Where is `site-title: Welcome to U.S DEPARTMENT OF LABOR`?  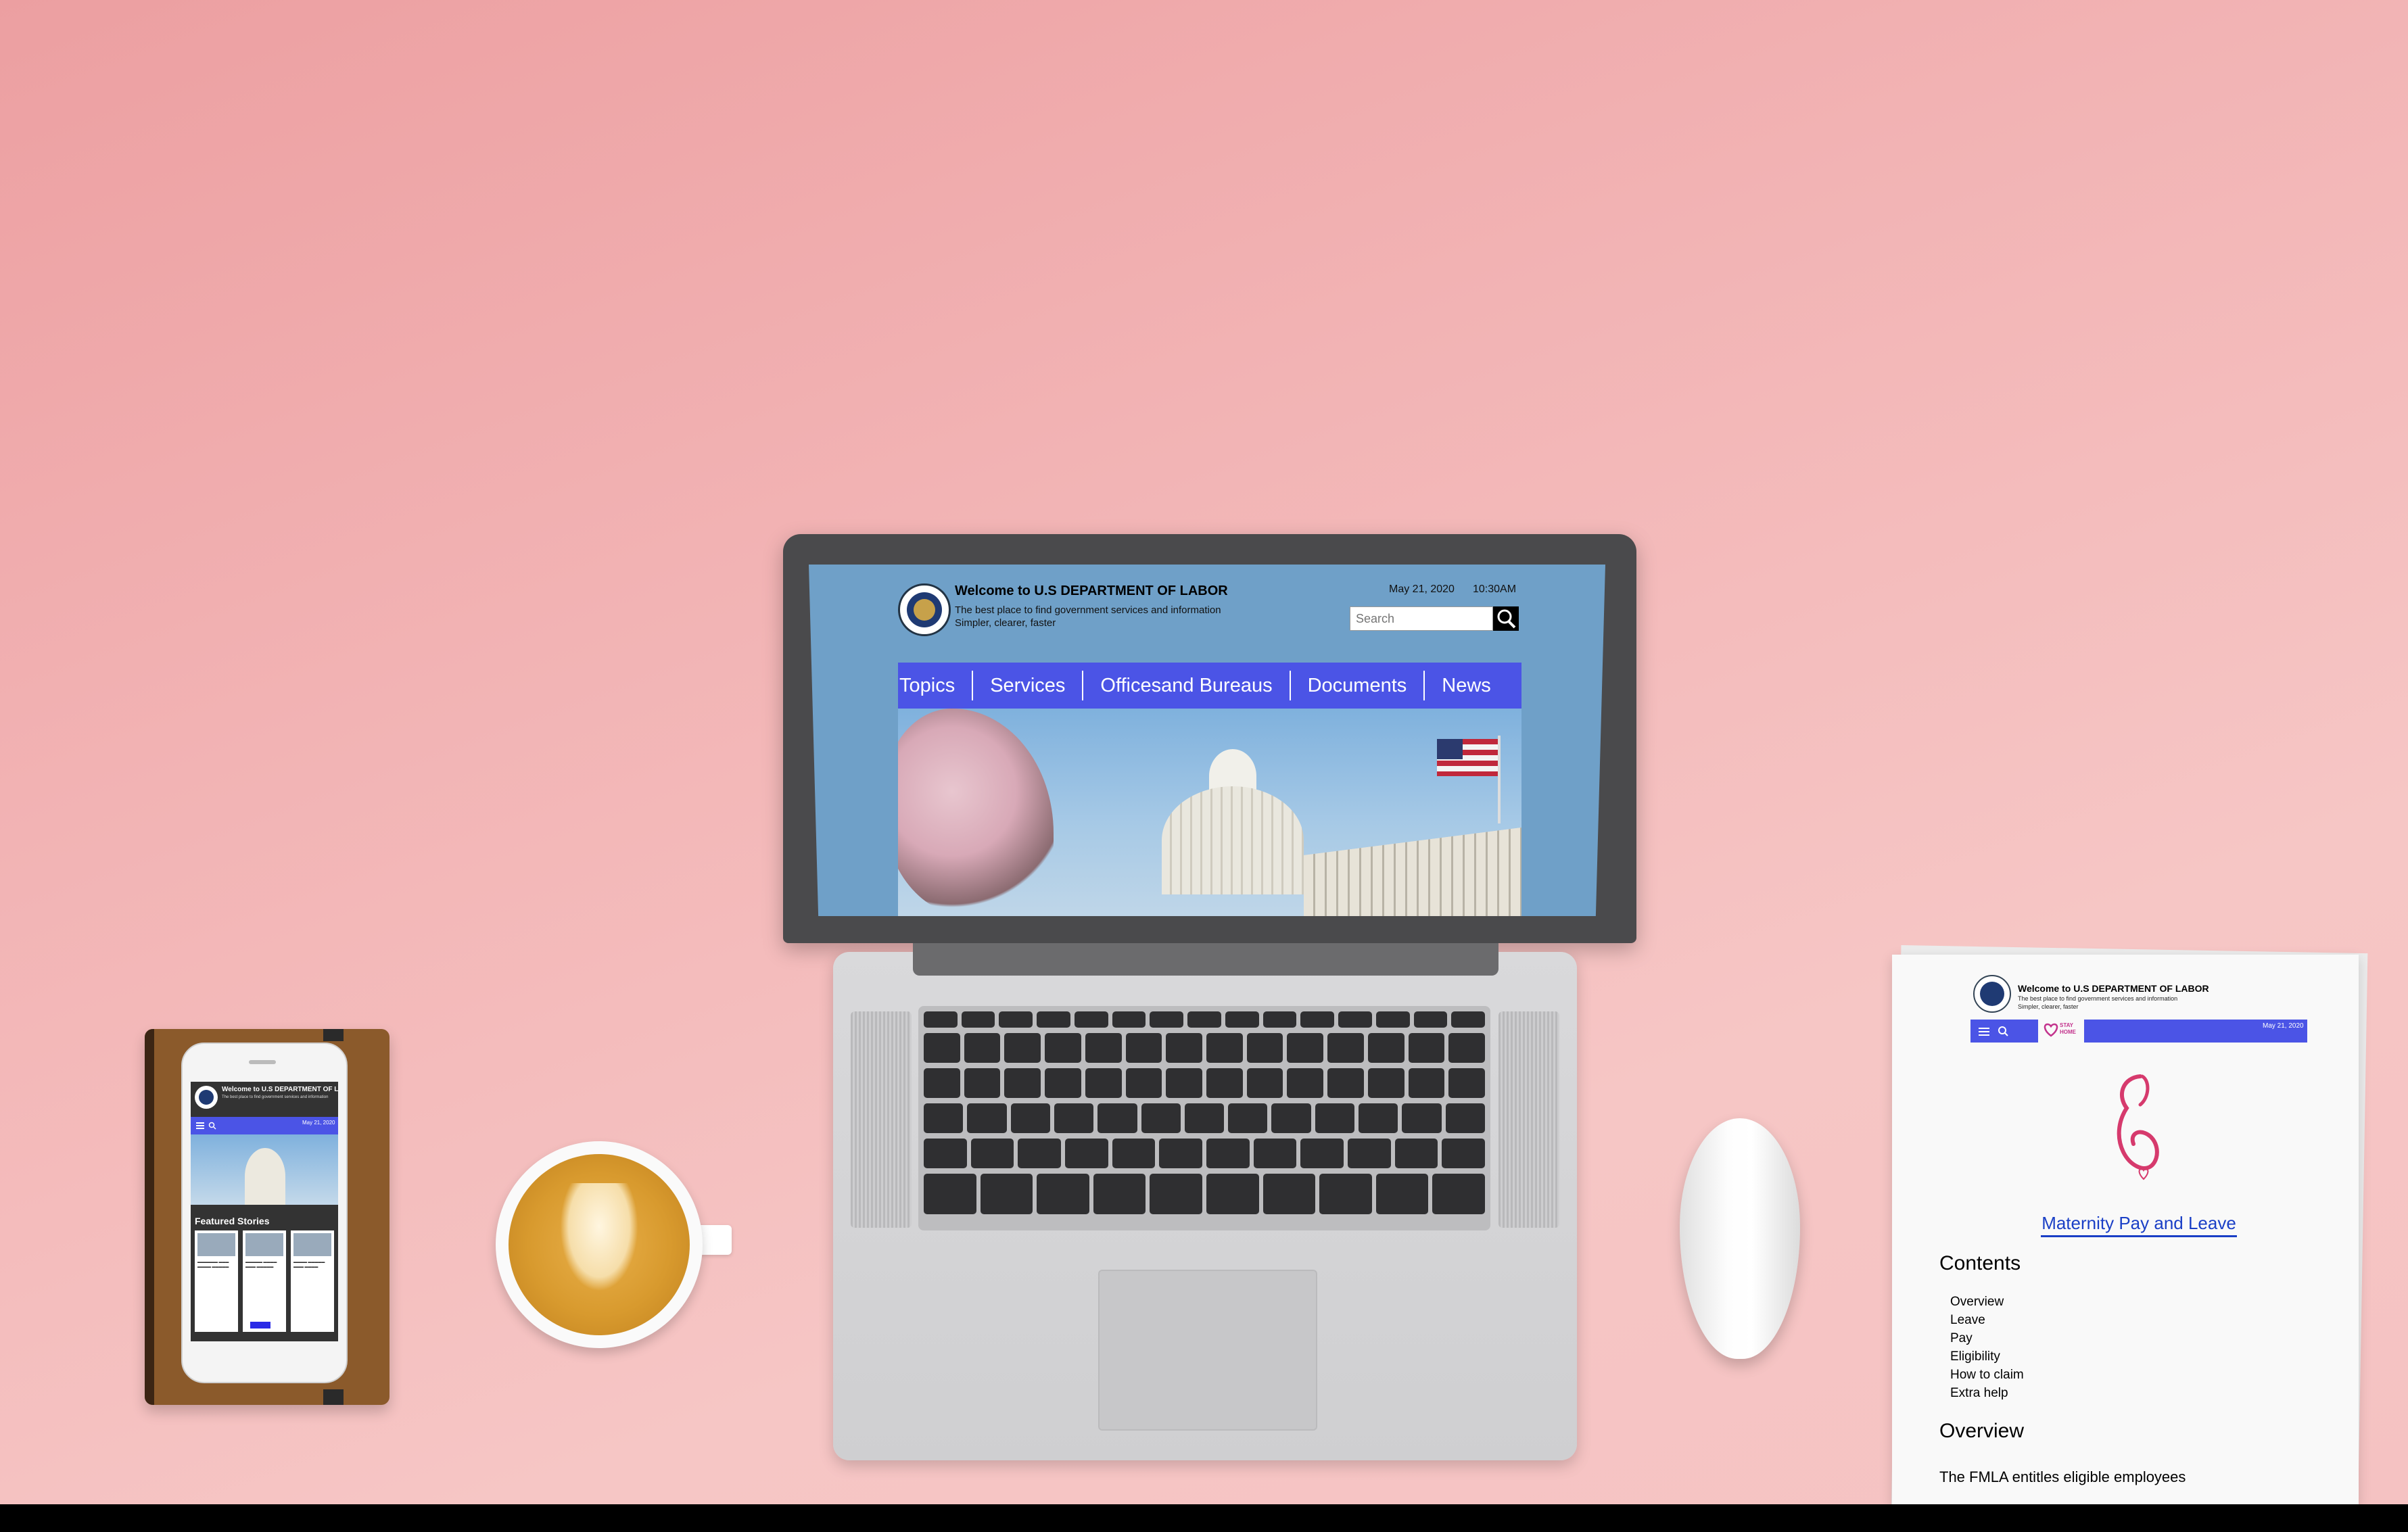
site-title: Welcome to U.S DEPARTMENT OF LABOR is located at coordinates (1091, 590).